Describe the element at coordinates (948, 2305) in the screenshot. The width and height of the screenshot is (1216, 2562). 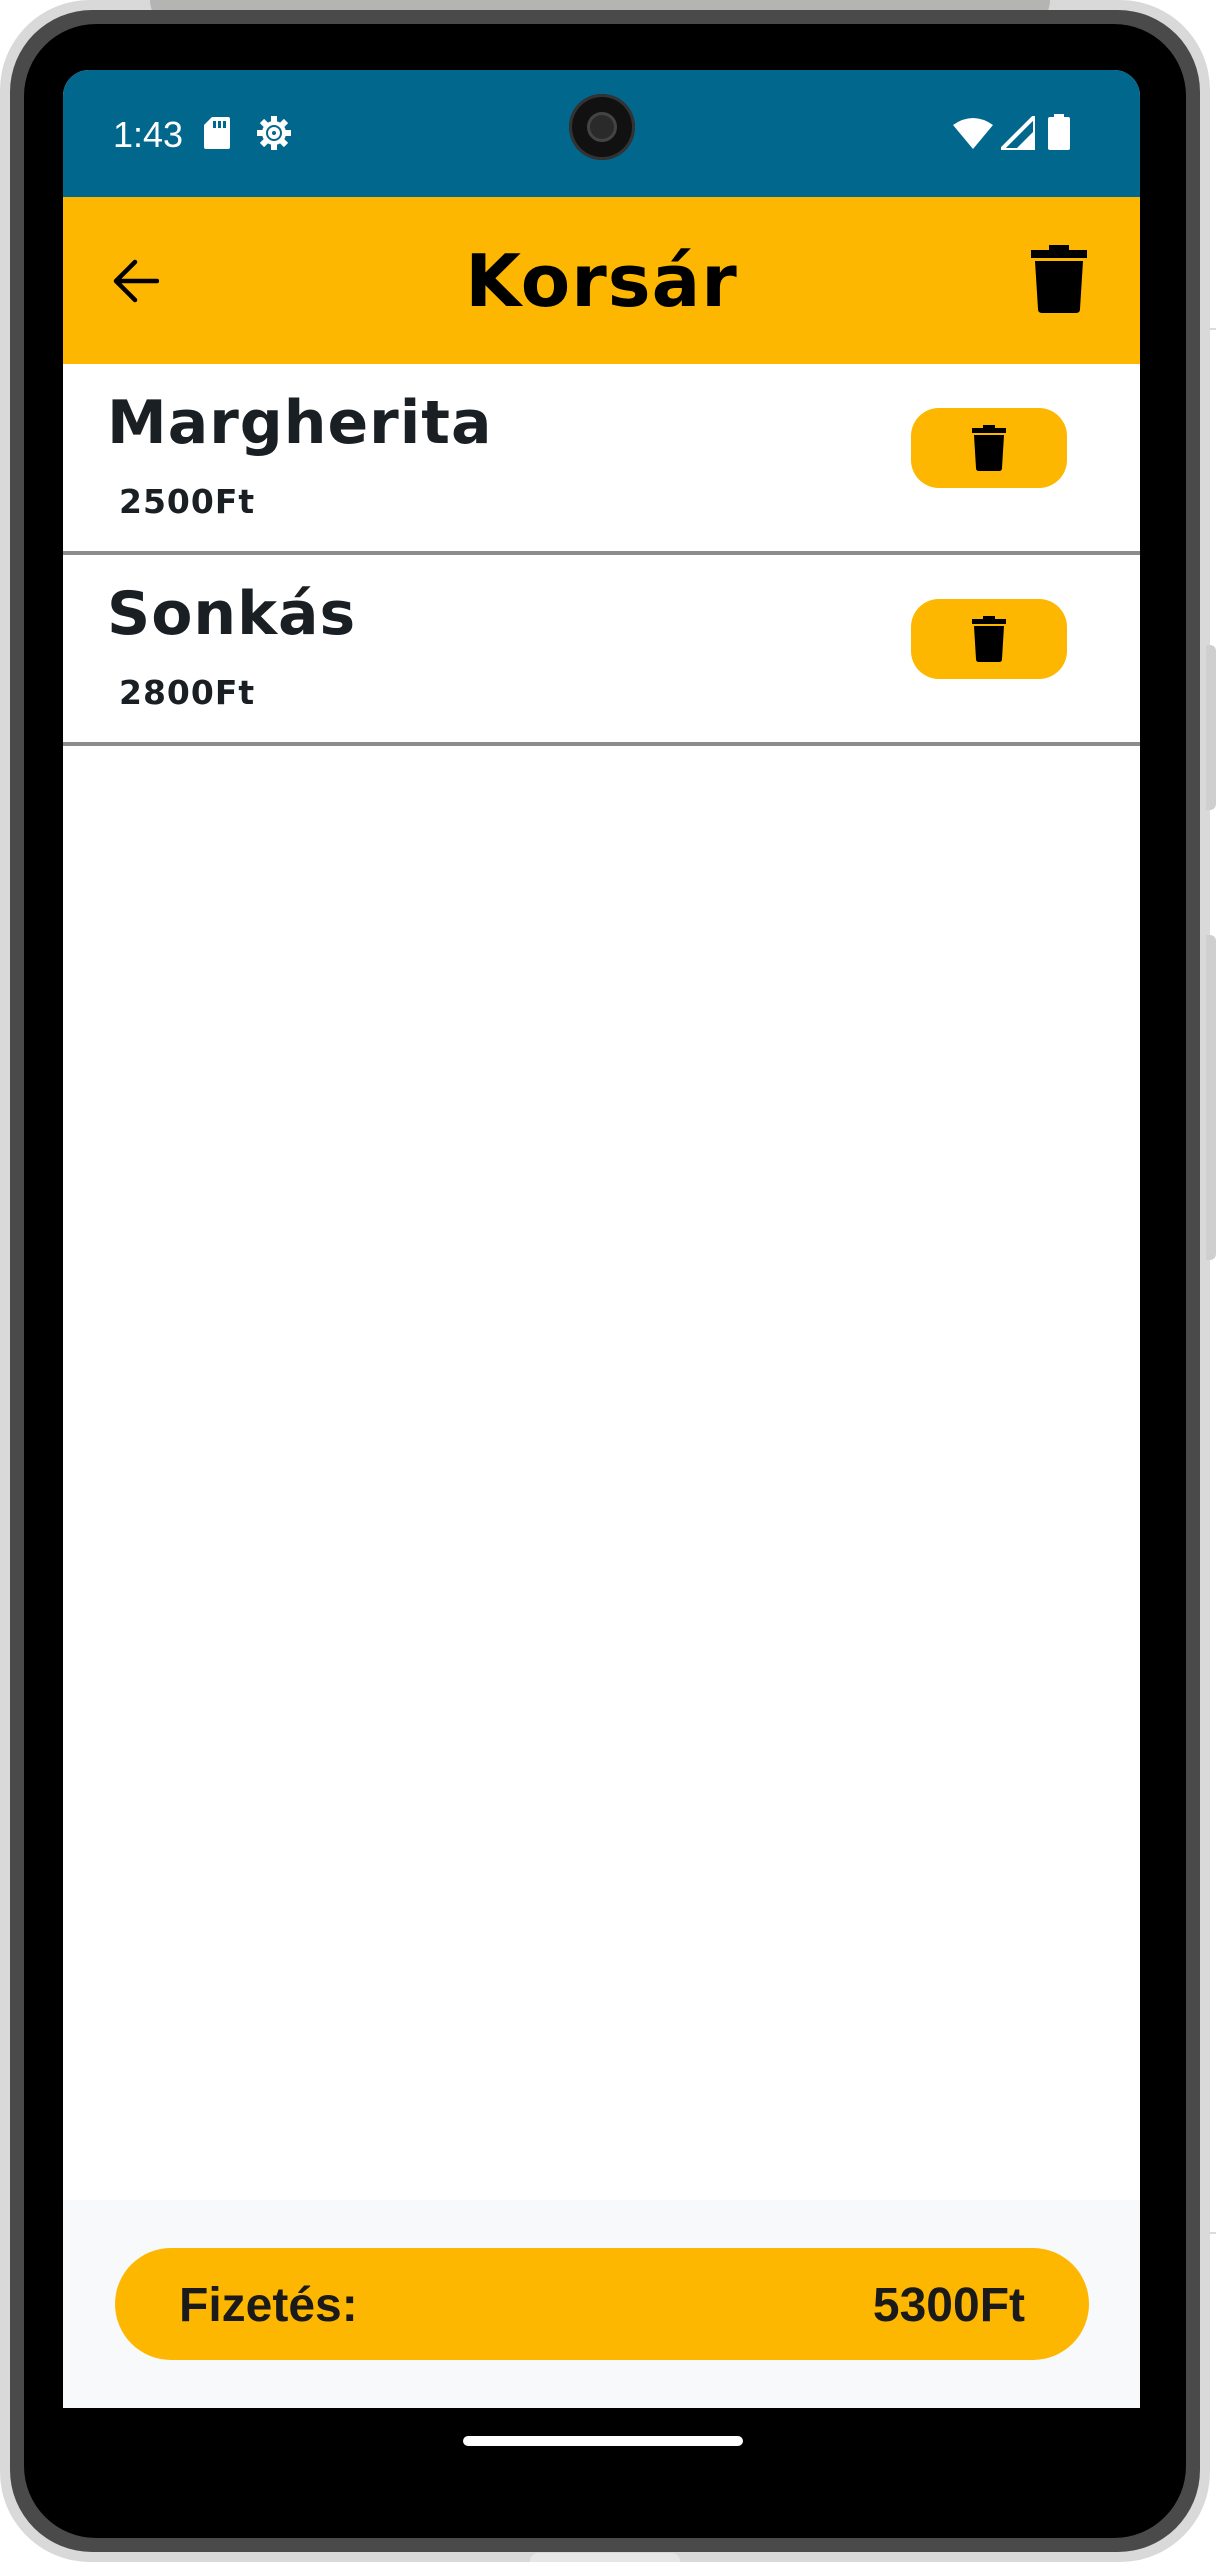
I see `checkout-total: 5300Ft` at that location.